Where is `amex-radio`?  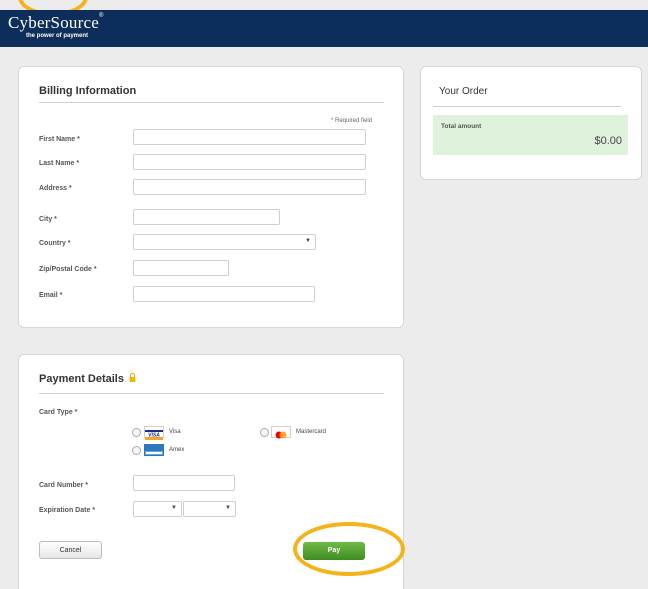
amex-radio is located at coordinates (136, 450).